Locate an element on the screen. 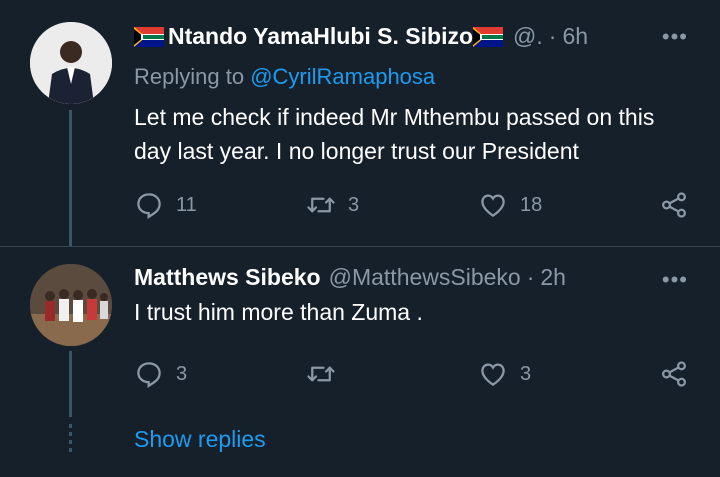 Image resolution: width=720 pixels, height=477 pixels. mention-link: @CyrilRamaphosa is located at coordinates (342, 76).